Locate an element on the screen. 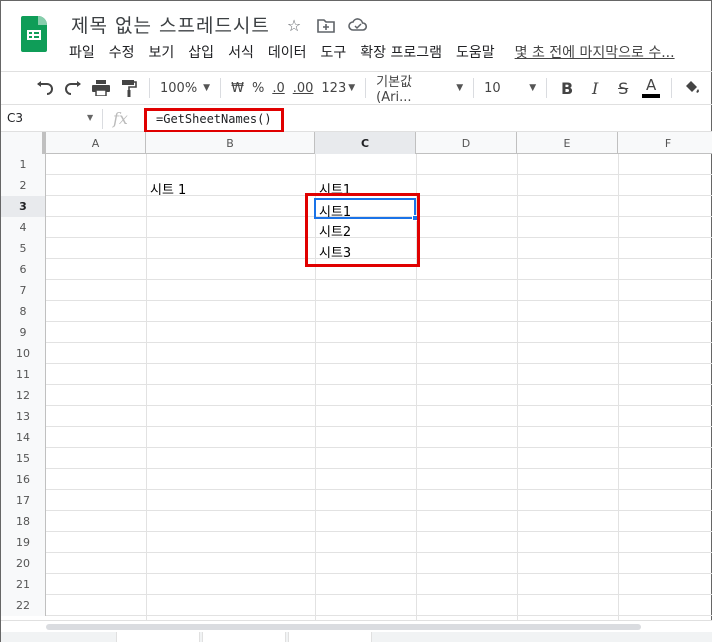 This screenshot has height=642, width=712. decrease-decimal-button: .0 is located at coordinates (278, 88).